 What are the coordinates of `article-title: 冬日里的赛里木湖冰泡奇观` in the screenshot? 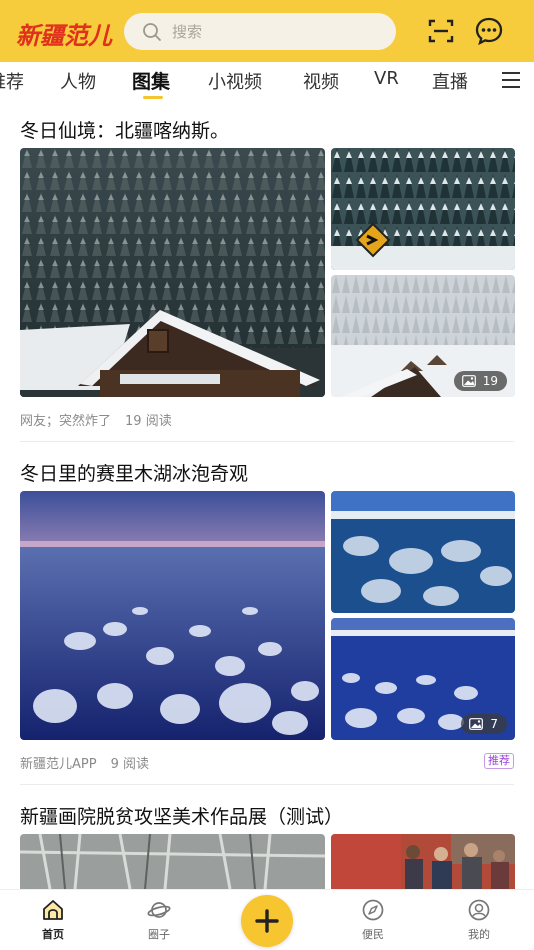 It's located at (134, 472).